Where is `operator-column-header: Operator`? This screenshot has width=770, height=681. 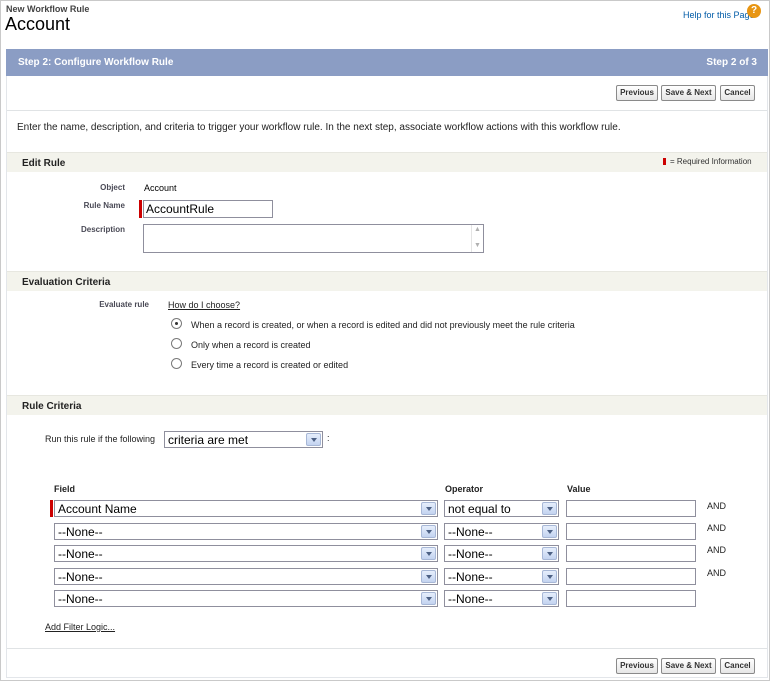 operator-column-header: Operator is located at coordinates (464, 489).